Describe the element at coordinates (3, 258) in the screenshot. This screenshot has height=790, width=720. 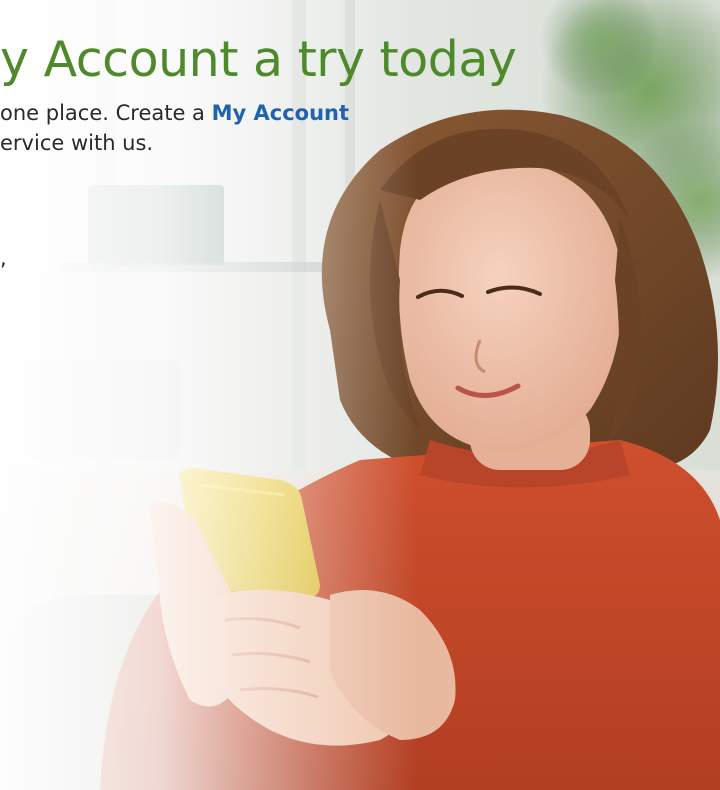
I see `hero-stray-comma: ,` at that location.